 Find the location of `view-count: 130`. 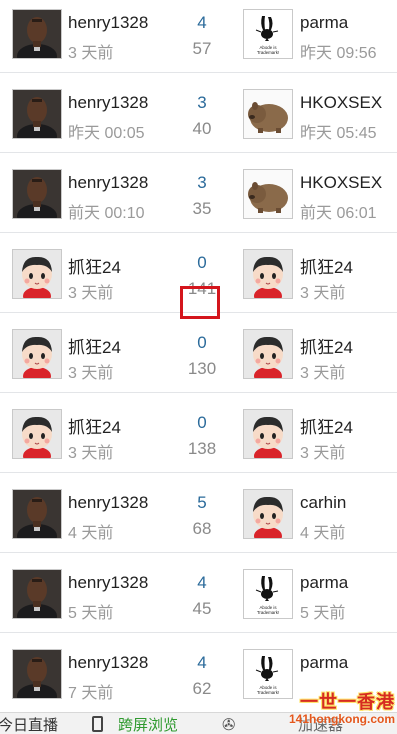

view-count: 130 is located at coordinates (202, 368).